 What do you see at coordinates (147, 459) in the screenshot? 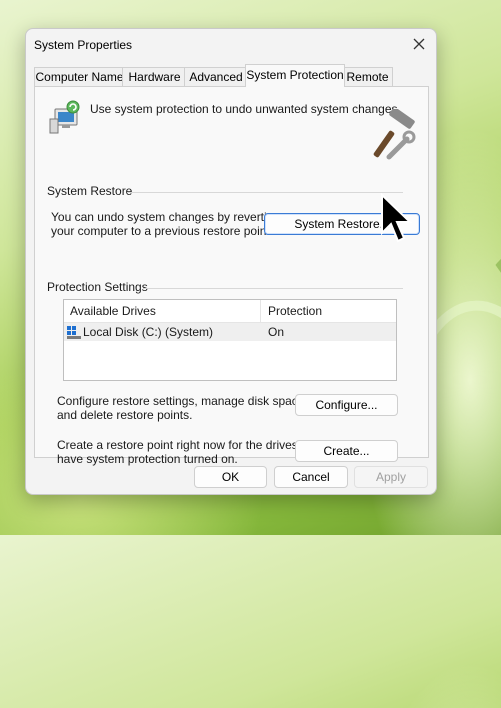
I see `create-description-line2: have system protection turned on.` at bounding box center [147, 459].